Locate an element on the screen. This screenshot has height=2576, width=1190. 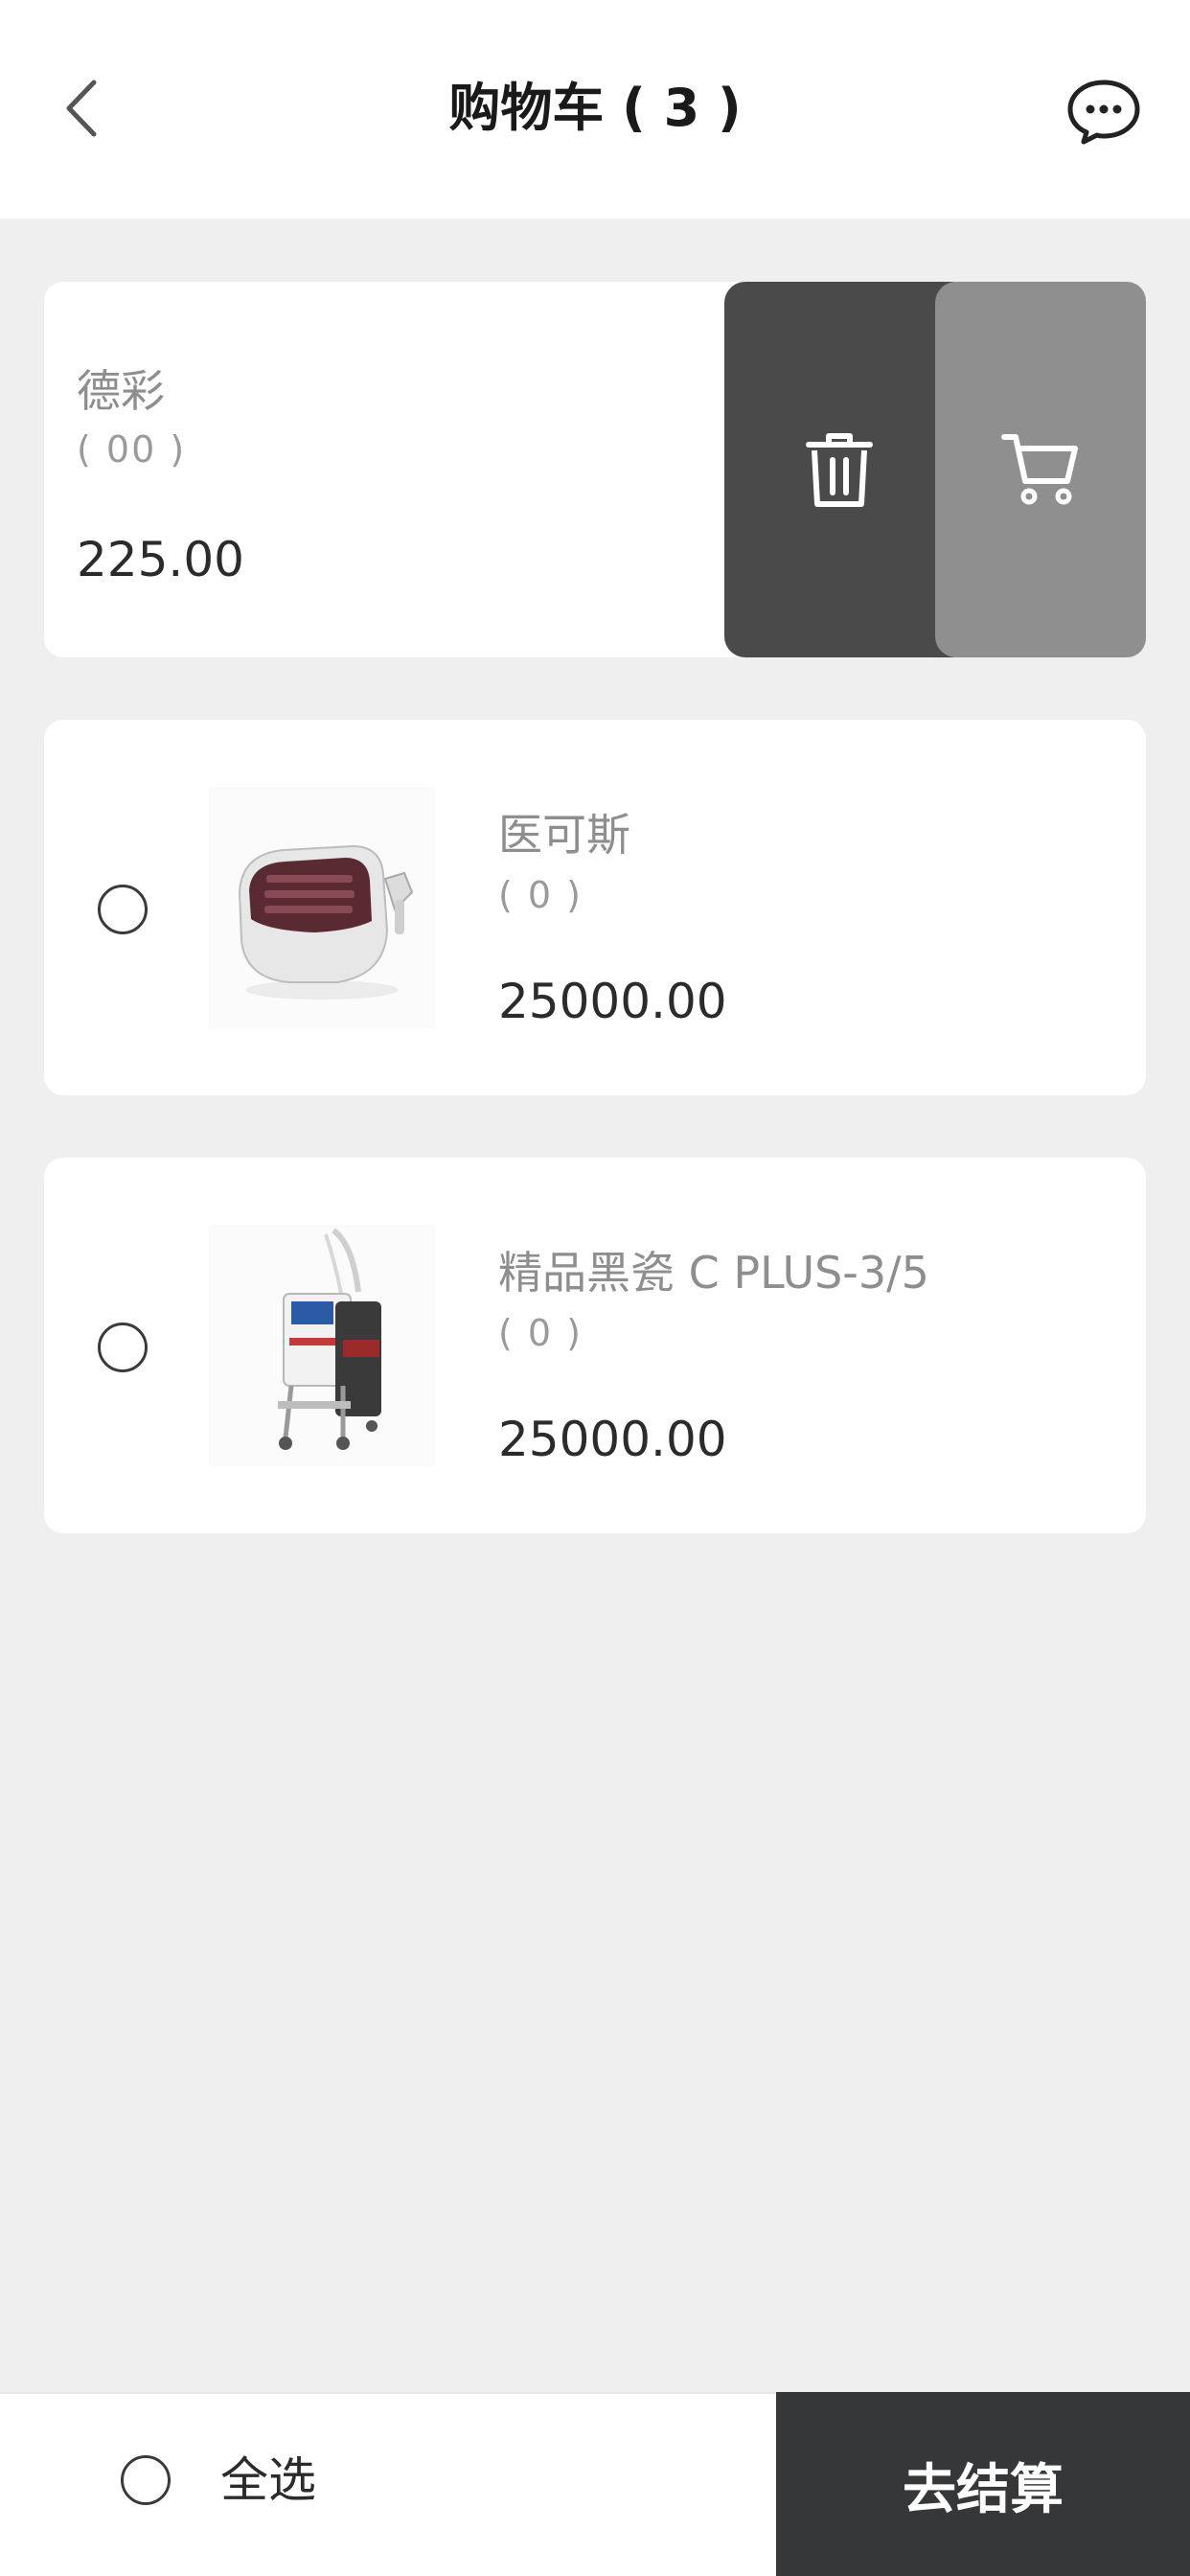
chat-bubble-icon is located at coordinates (1103, 112).